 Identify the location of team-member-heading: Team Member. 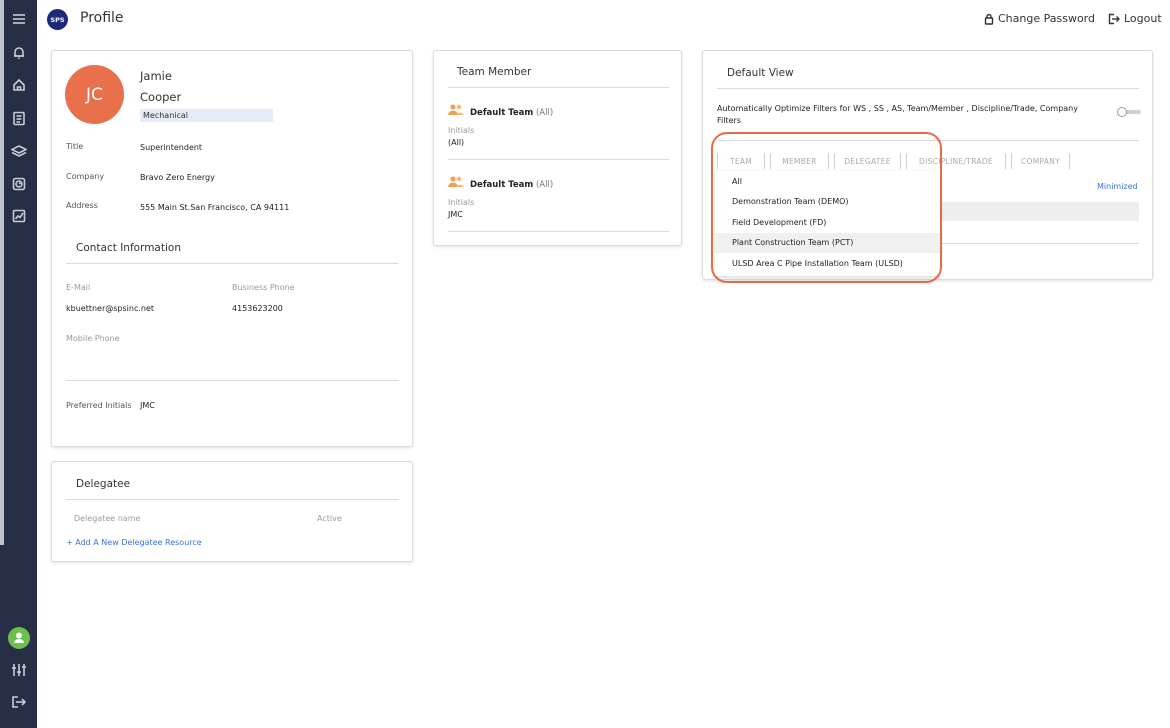
(494, 72).